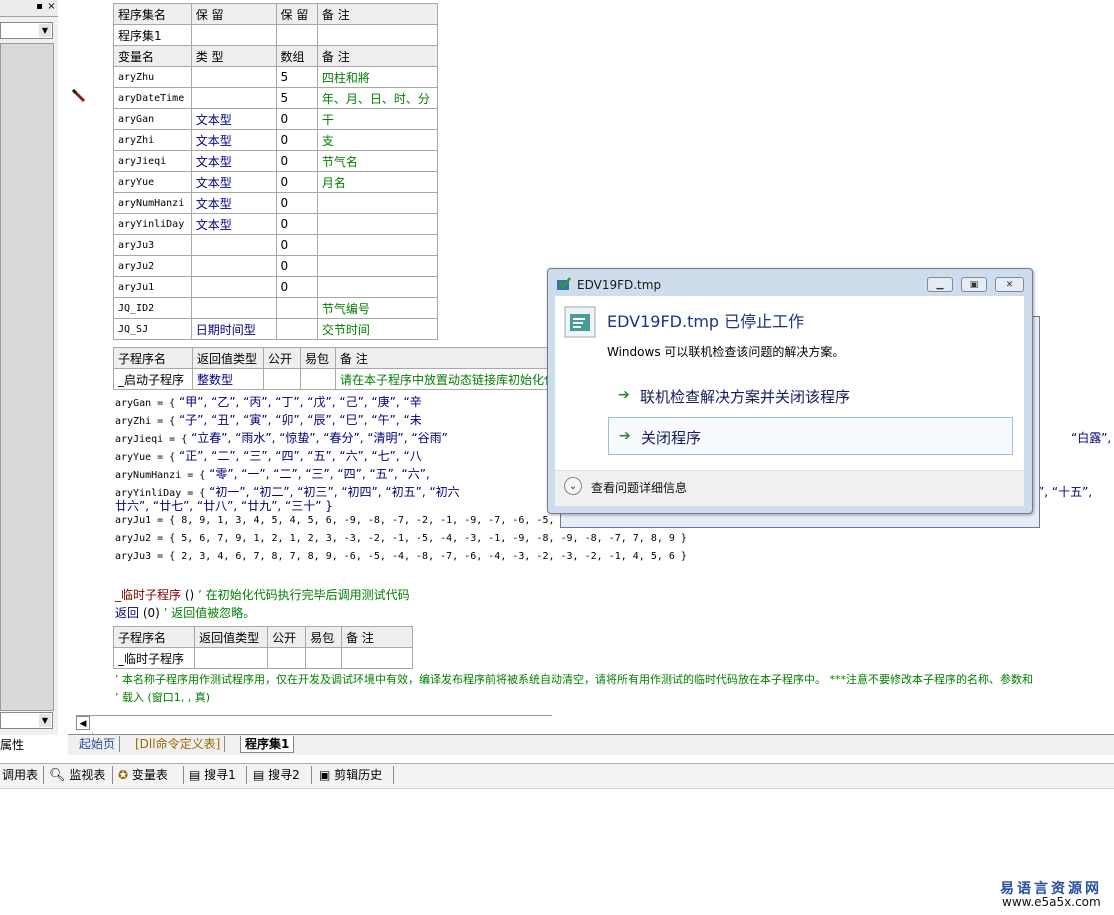 This screenshot has height=915, width=1114. Describe the element at coordinates (152, 329) in the screenshot. I see `table-cell: JQ_SJ` at that location.